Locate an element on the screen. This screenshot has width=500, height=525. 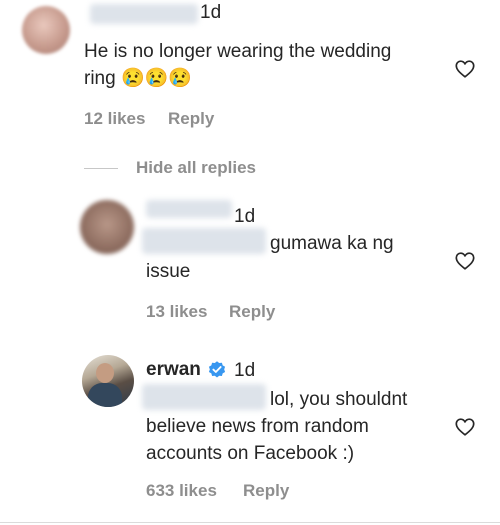
likes-count: 12 likes is located at coordinates (114, 119).